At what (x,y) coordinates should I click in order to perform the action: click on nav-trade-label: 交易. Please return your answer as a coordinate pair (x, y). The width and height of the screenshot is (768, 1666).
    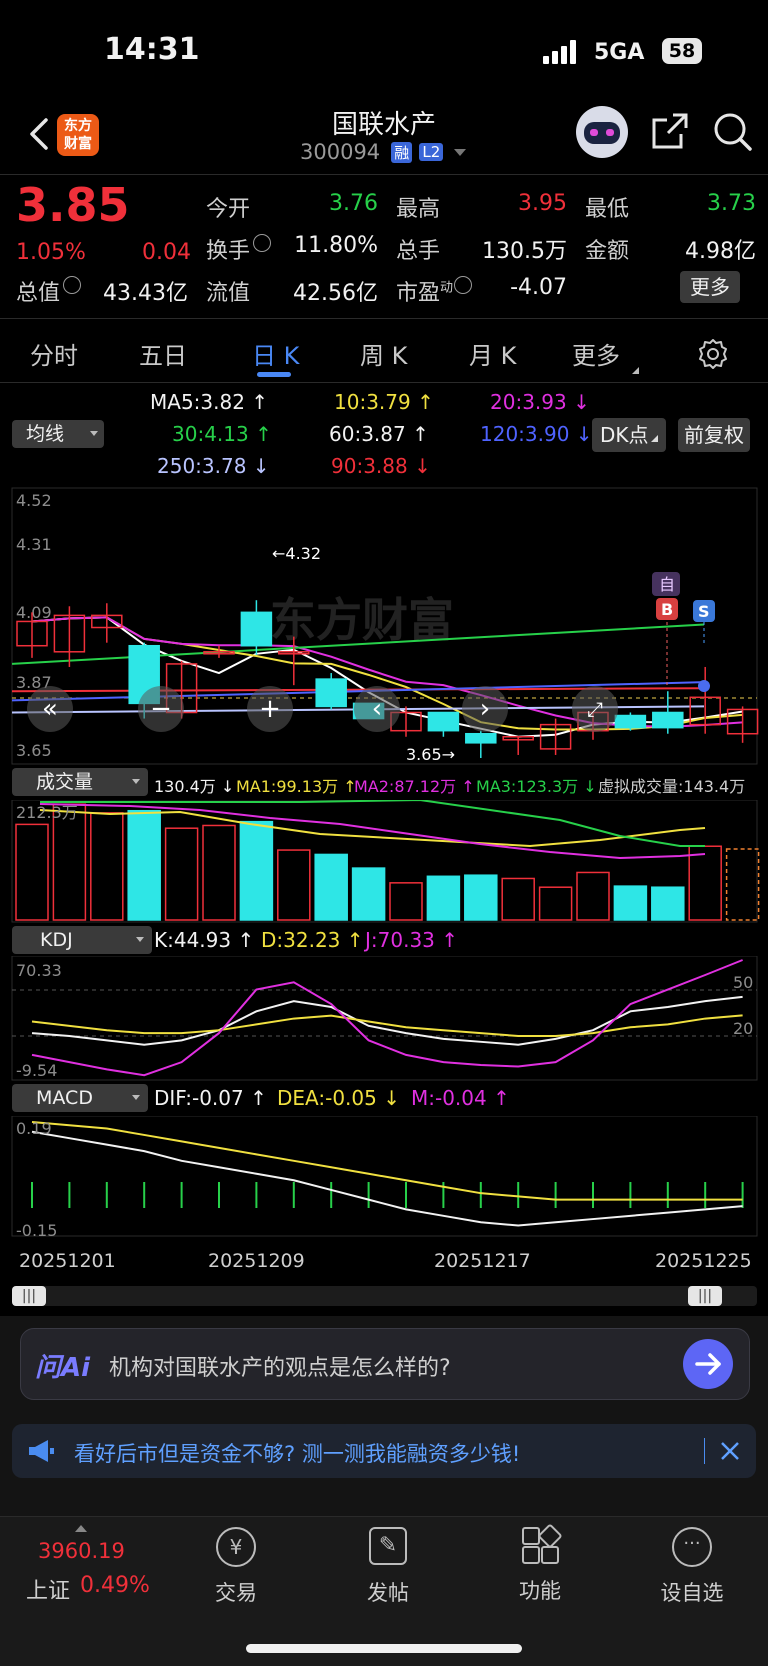
    Looking at the image, I should click on (236, 1593).